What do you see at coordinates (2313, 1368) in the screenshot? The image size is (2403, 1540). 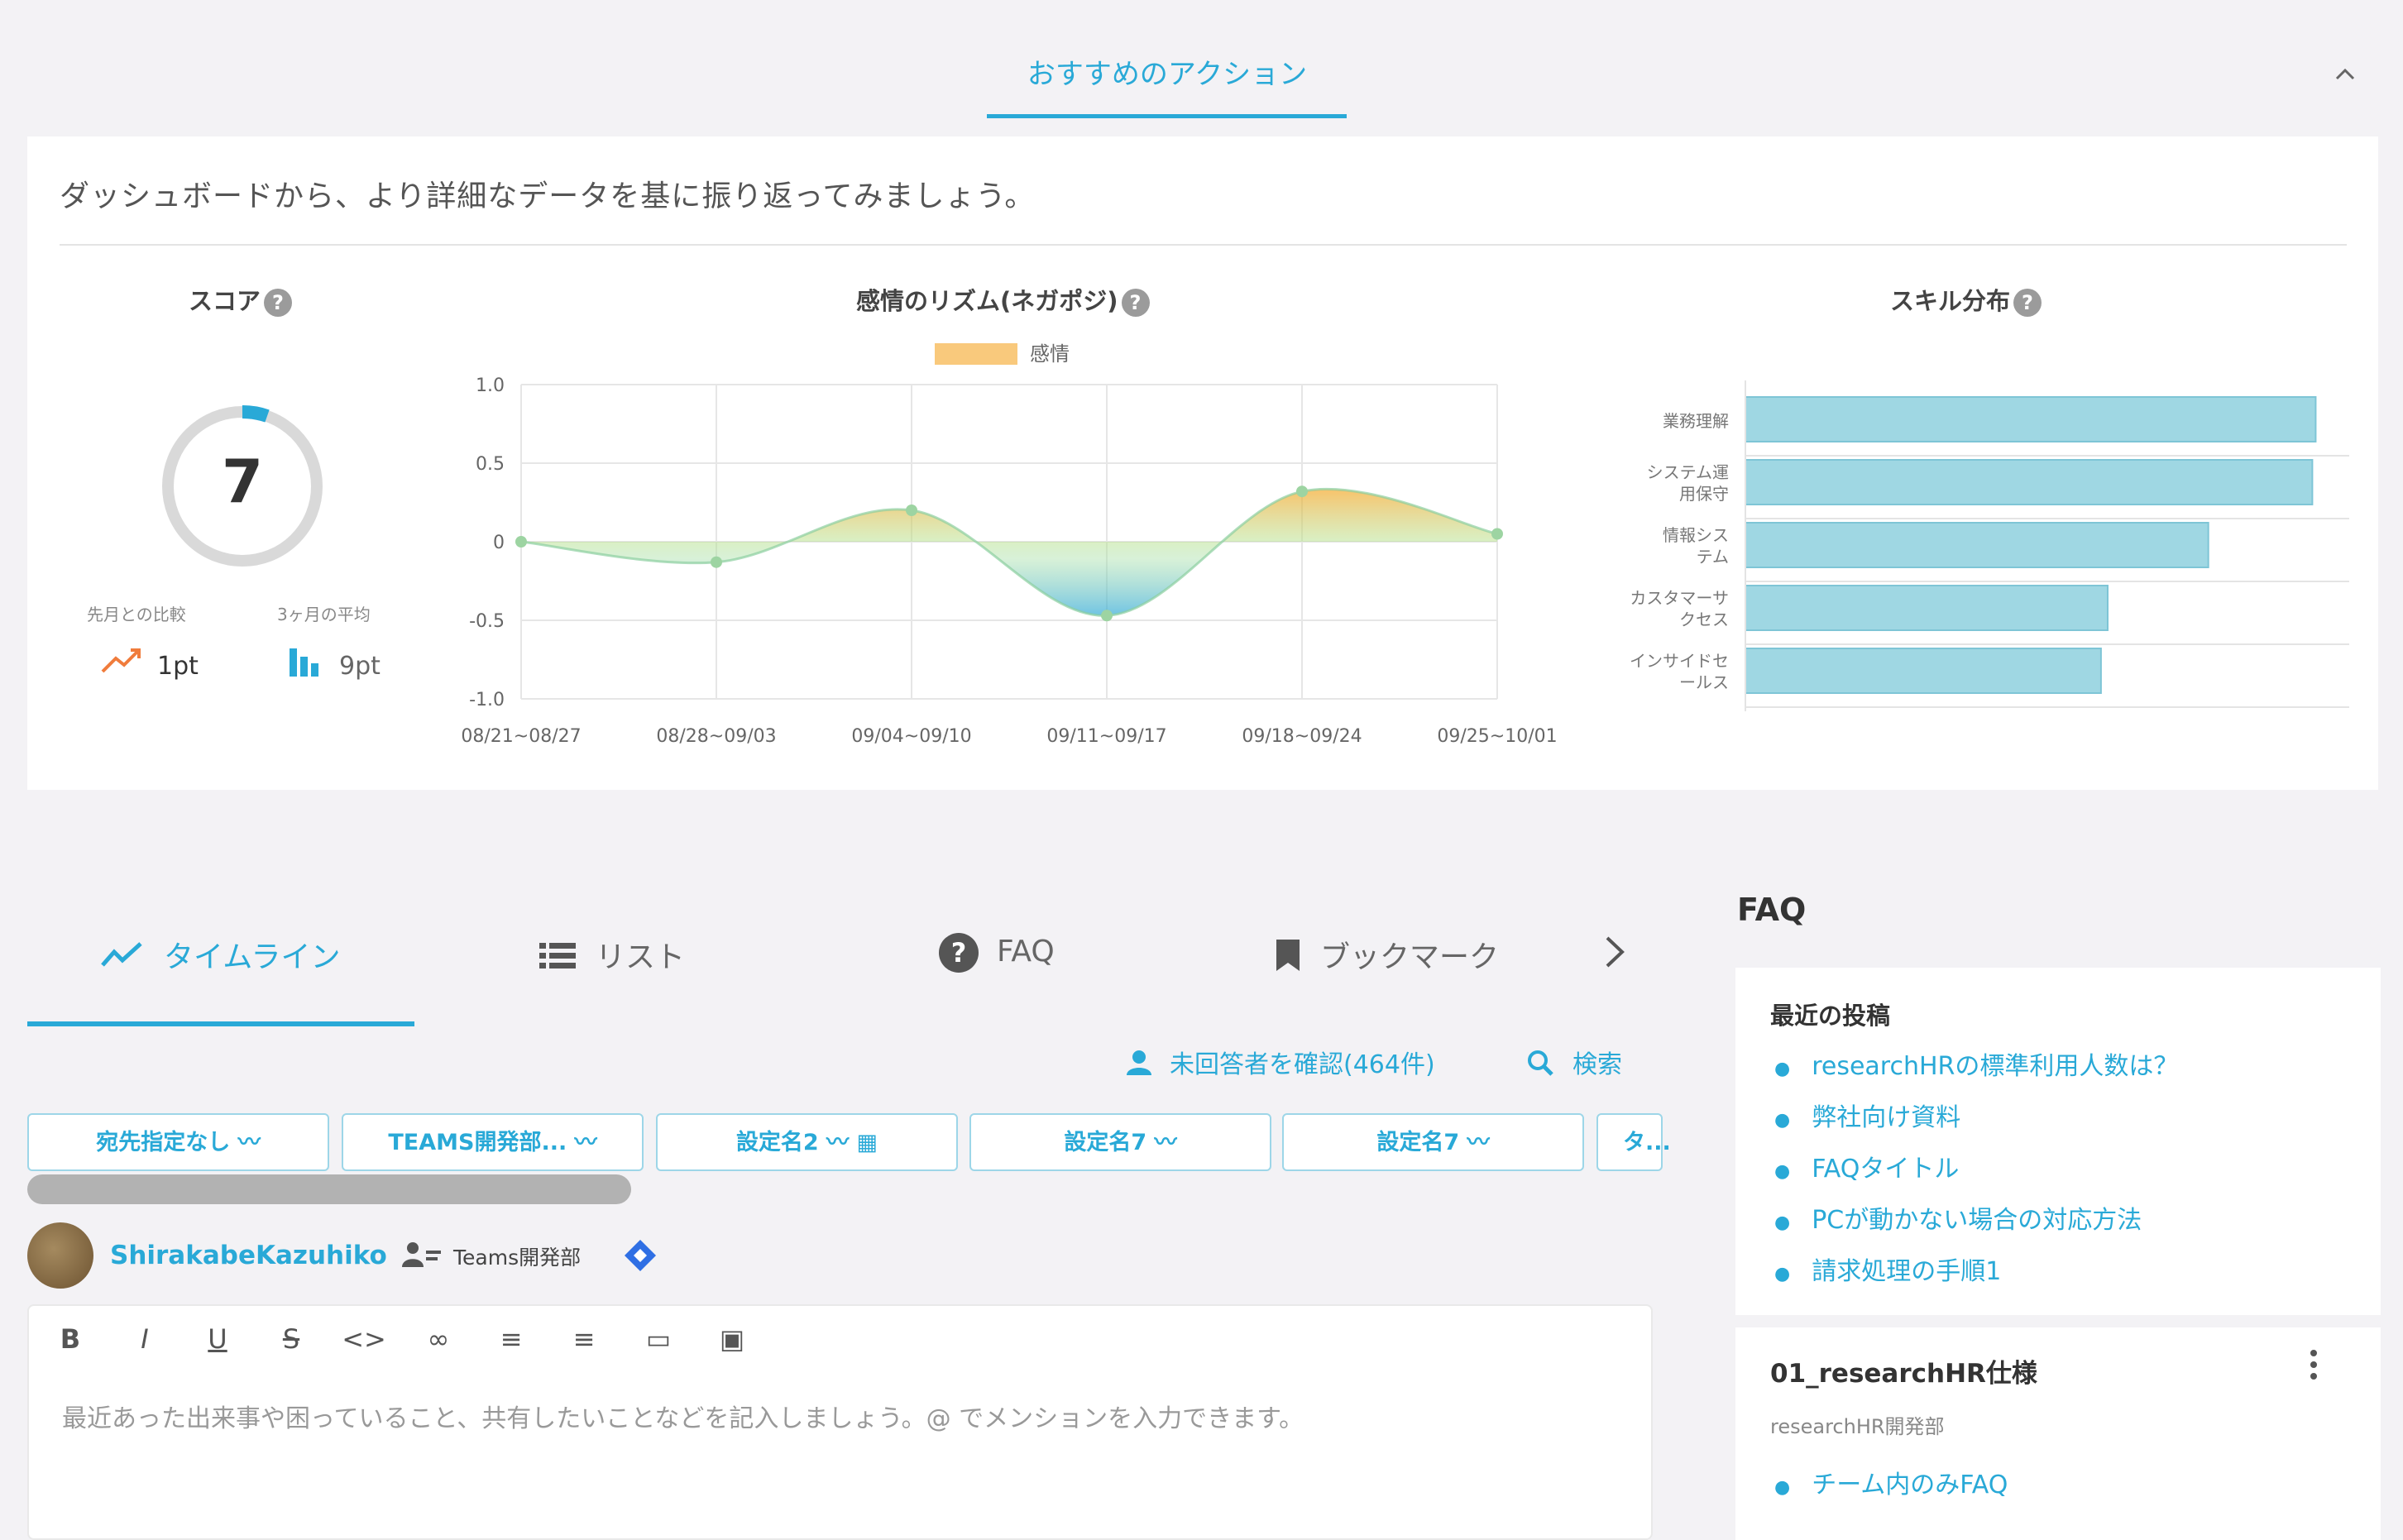 I see `more-vertical-icon` at bounding box center [2313, 1368].